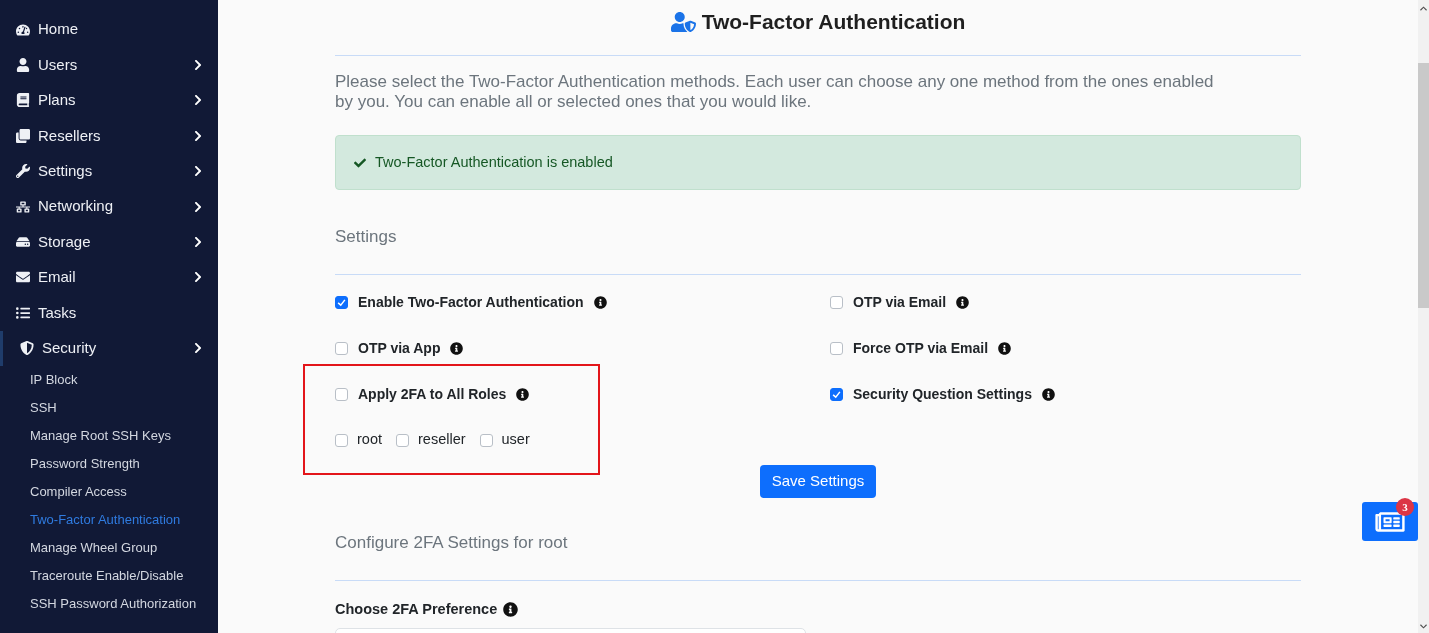 The height and width of the screenshot is (633, 1429). Describe the element at coordinates (360, 162) in the screenshot. I see `check-icon` at that location.